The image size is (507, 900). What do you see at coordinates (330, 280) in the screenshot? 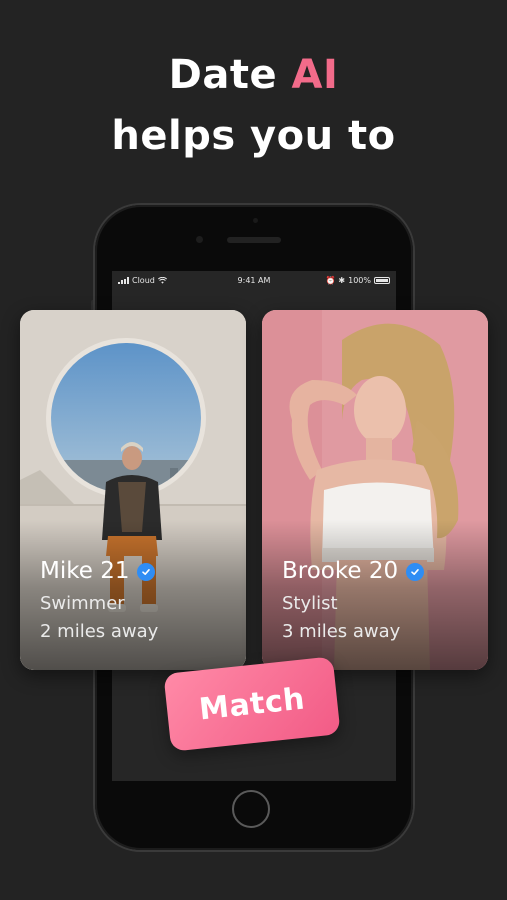
I see `alarm-icon: ⏰` at bounding box center [330, 280].